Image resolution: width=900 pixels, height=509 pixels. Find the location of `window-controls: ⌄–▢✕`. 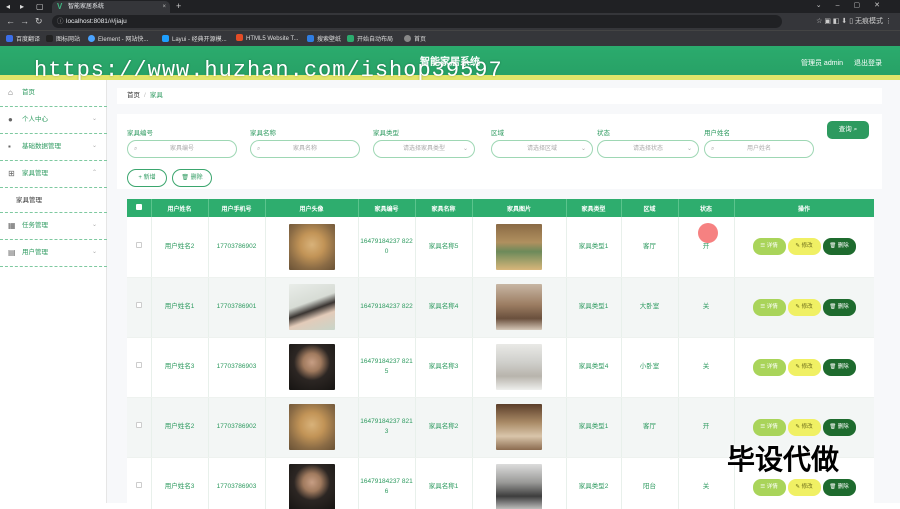

window-controls: ⌄–▢✕ is located at coordinates (855, 5).